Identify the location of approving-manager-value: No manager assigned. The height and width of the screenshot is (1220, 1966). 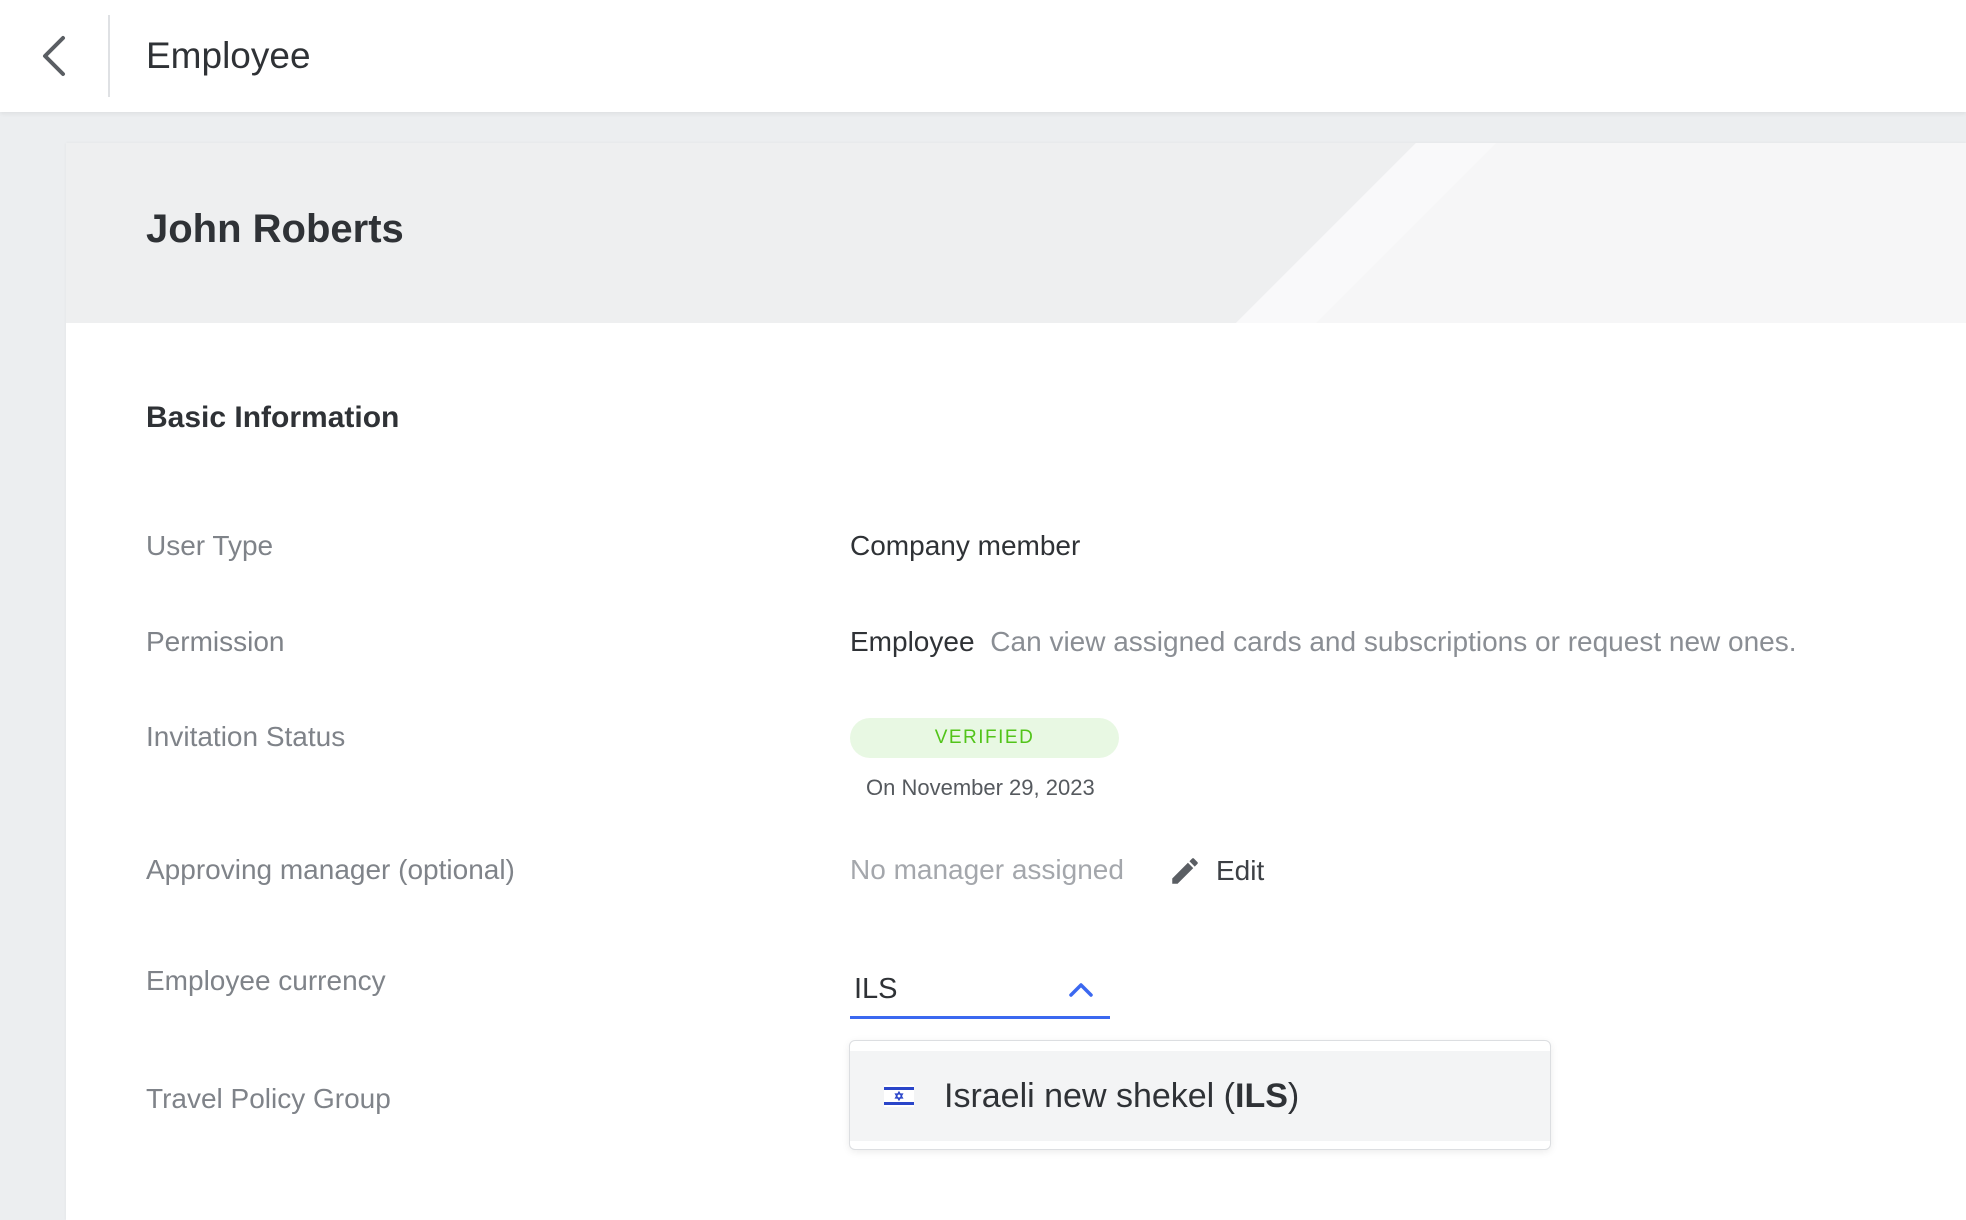
(987, 869).